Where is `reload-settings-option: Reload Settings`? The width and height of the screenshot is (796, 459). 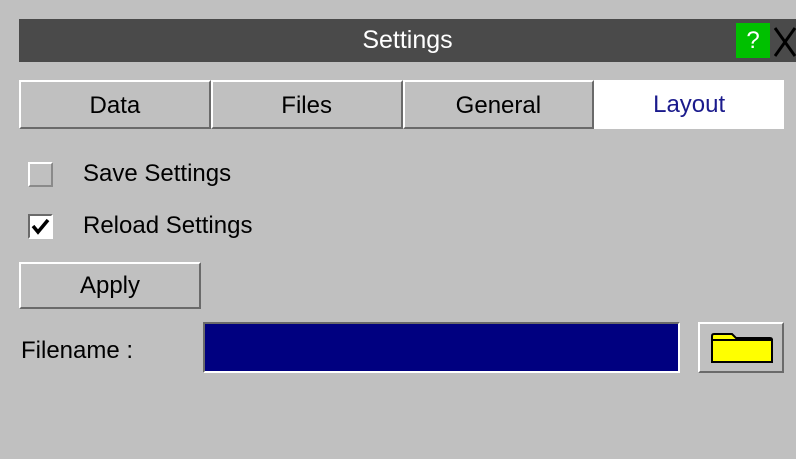 reload-settings-option: Reload Settings is located at coordinates (140, 226).